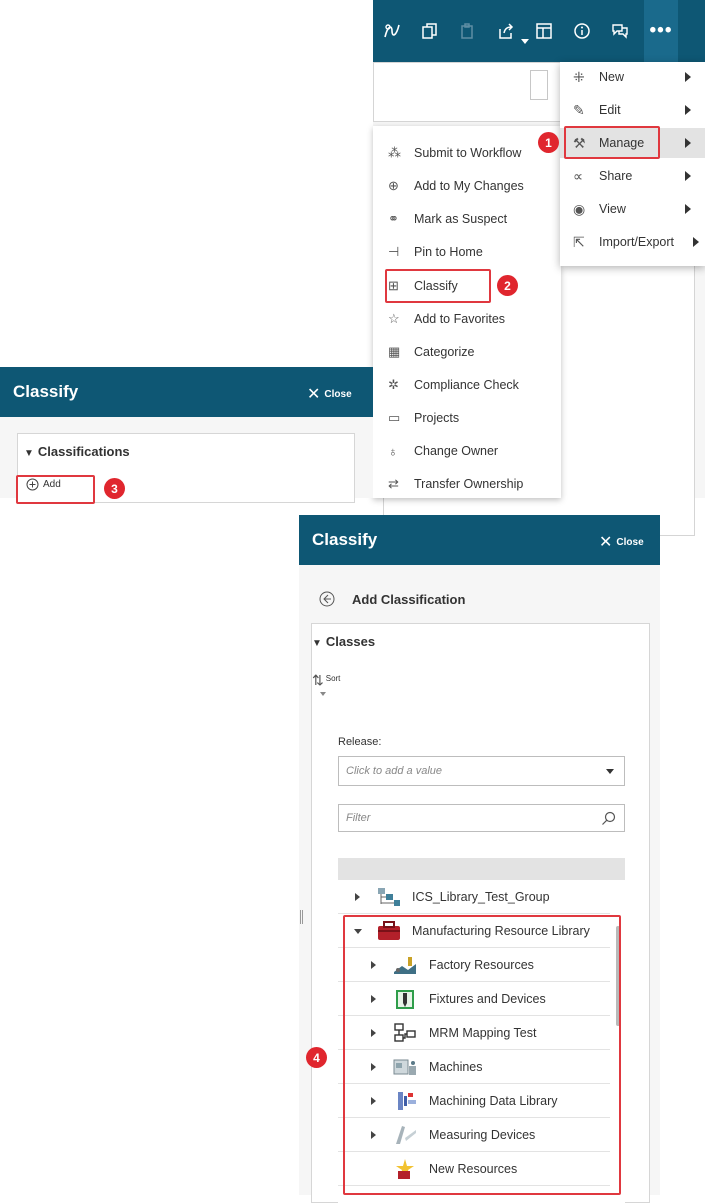 This screenshot has width=705, height=1204. What do you see at coordinates (431, 352) in the screenshot?
I see `menu-item-categorize: ▦ Categorize` at bounding box center [431, 352].